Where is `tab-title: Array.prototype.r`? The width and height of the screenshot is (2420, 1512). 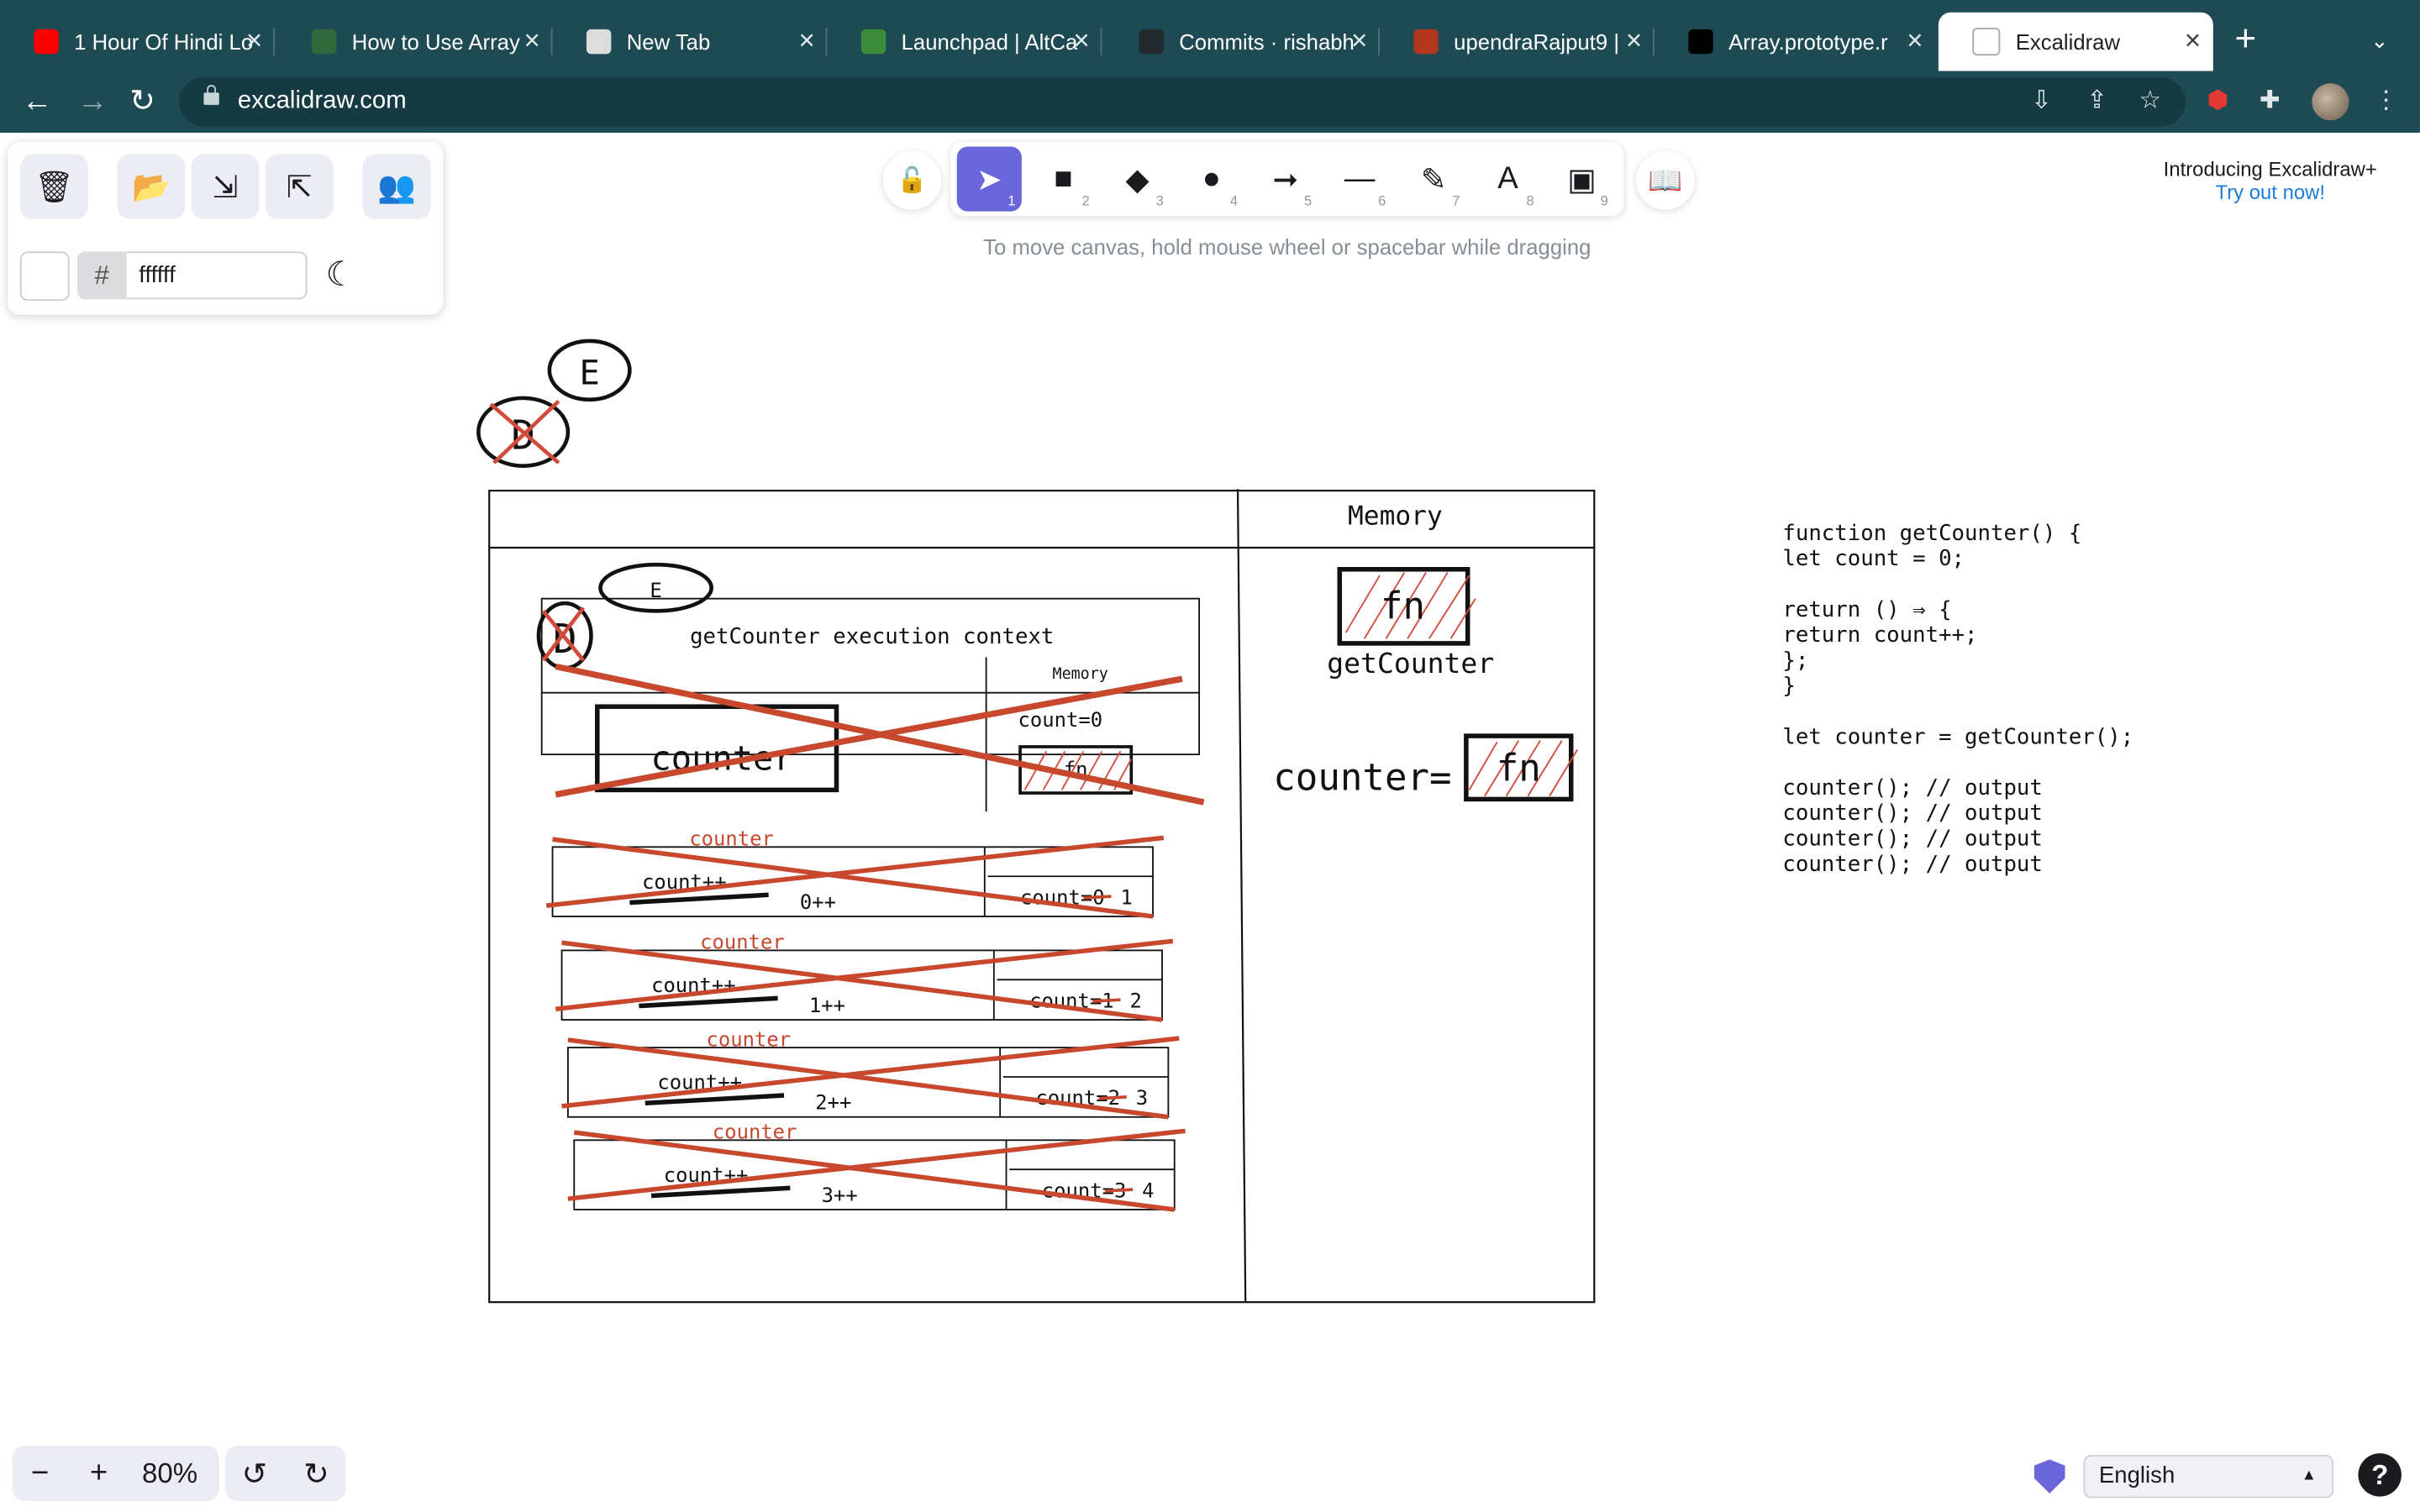
tab-title: Array.prototype.r is located at coordinates (1808, 42).